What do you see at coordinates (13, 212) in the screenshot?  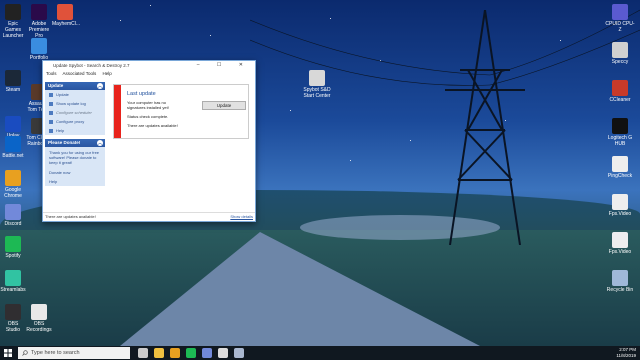 I see `discord-icon` at bounding box center [13, 212].